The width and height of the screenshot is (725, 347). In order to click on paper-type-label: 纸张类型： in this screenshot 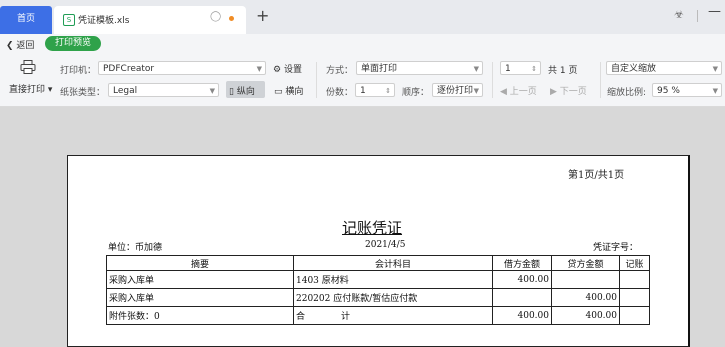, I will do `click(83, 93)`.